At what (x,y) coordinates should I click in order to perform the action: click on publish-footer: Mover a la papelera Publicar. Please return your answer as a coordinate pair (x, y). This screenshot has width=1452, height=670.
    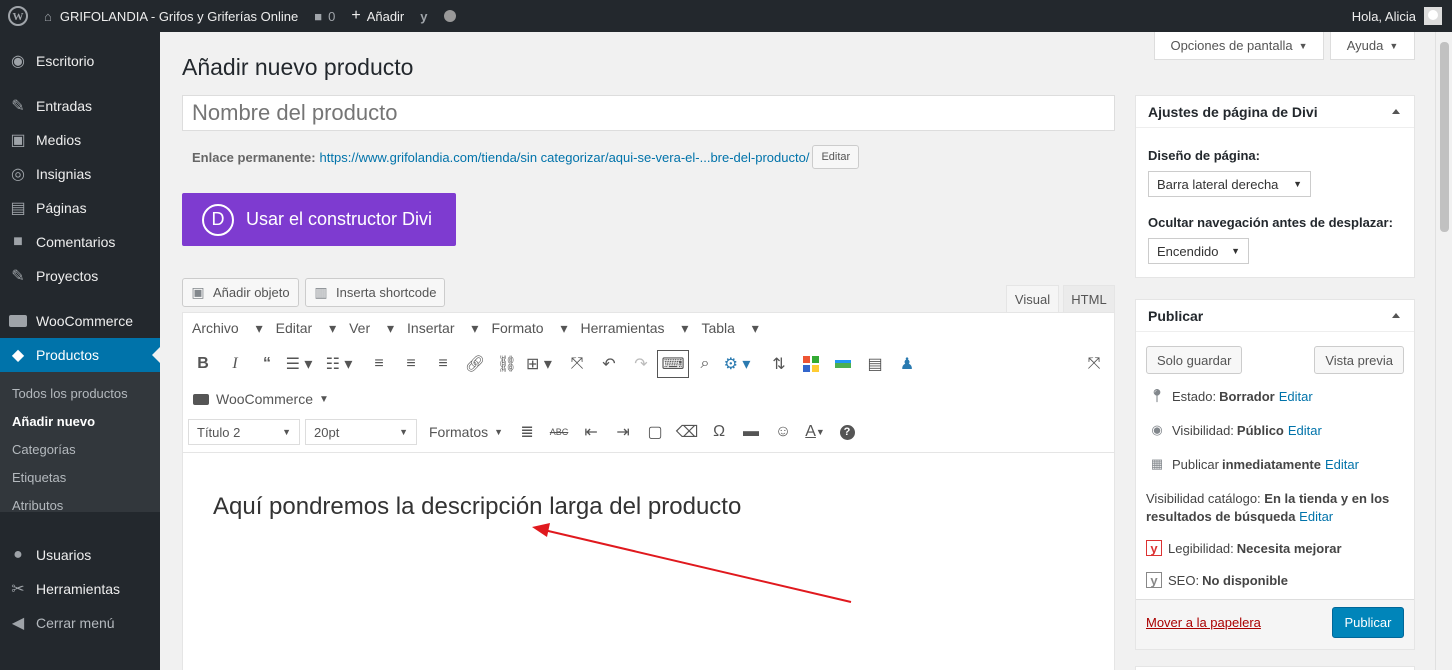
    Looking at the image, I should click on (1275, 624).